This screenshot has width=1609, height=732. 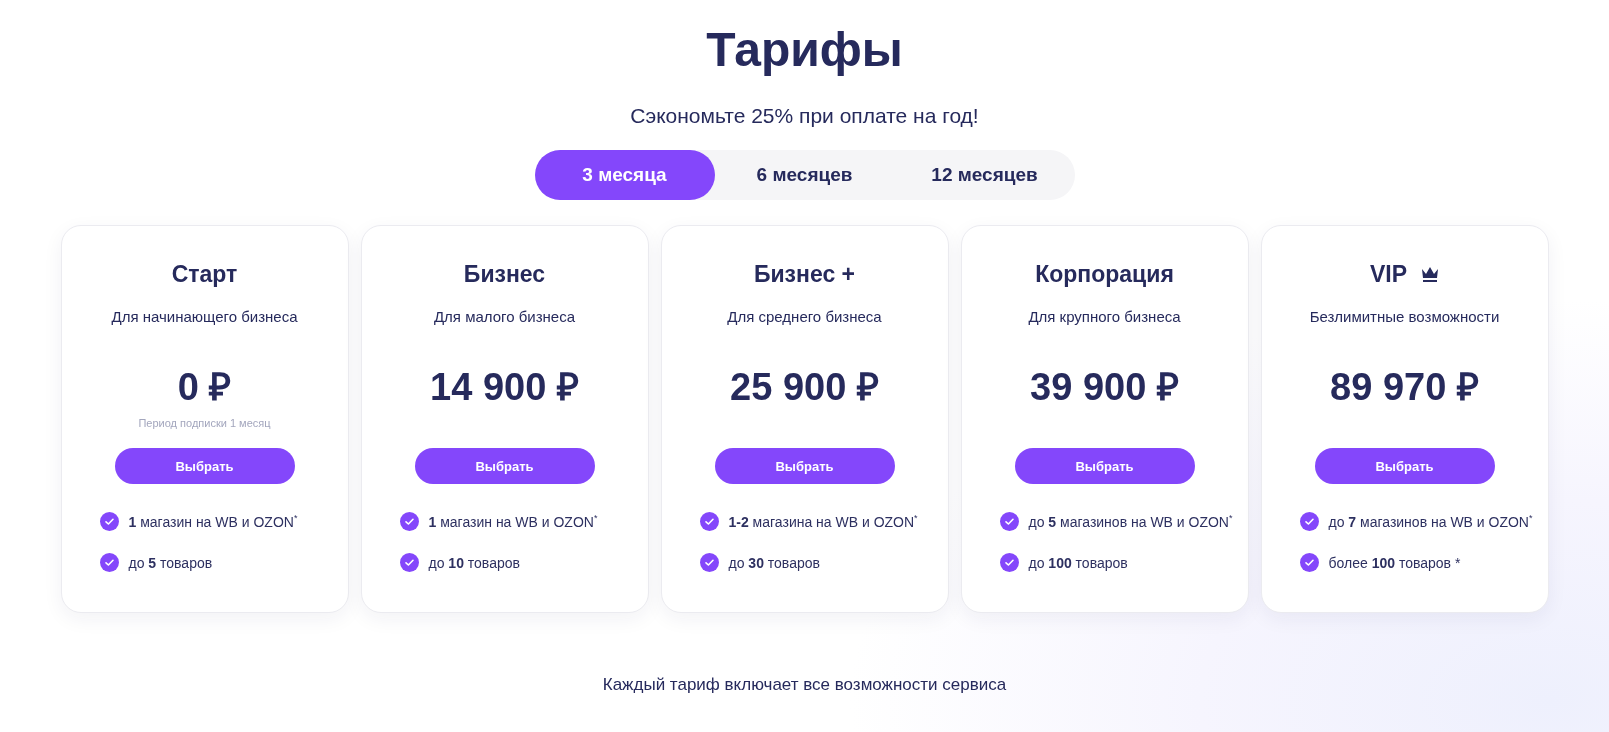 What do you see at coordinates (1404, 385) in the screenshot?
I see `plan-price: 89 970 ₽` at bounding box center [1404, 385].